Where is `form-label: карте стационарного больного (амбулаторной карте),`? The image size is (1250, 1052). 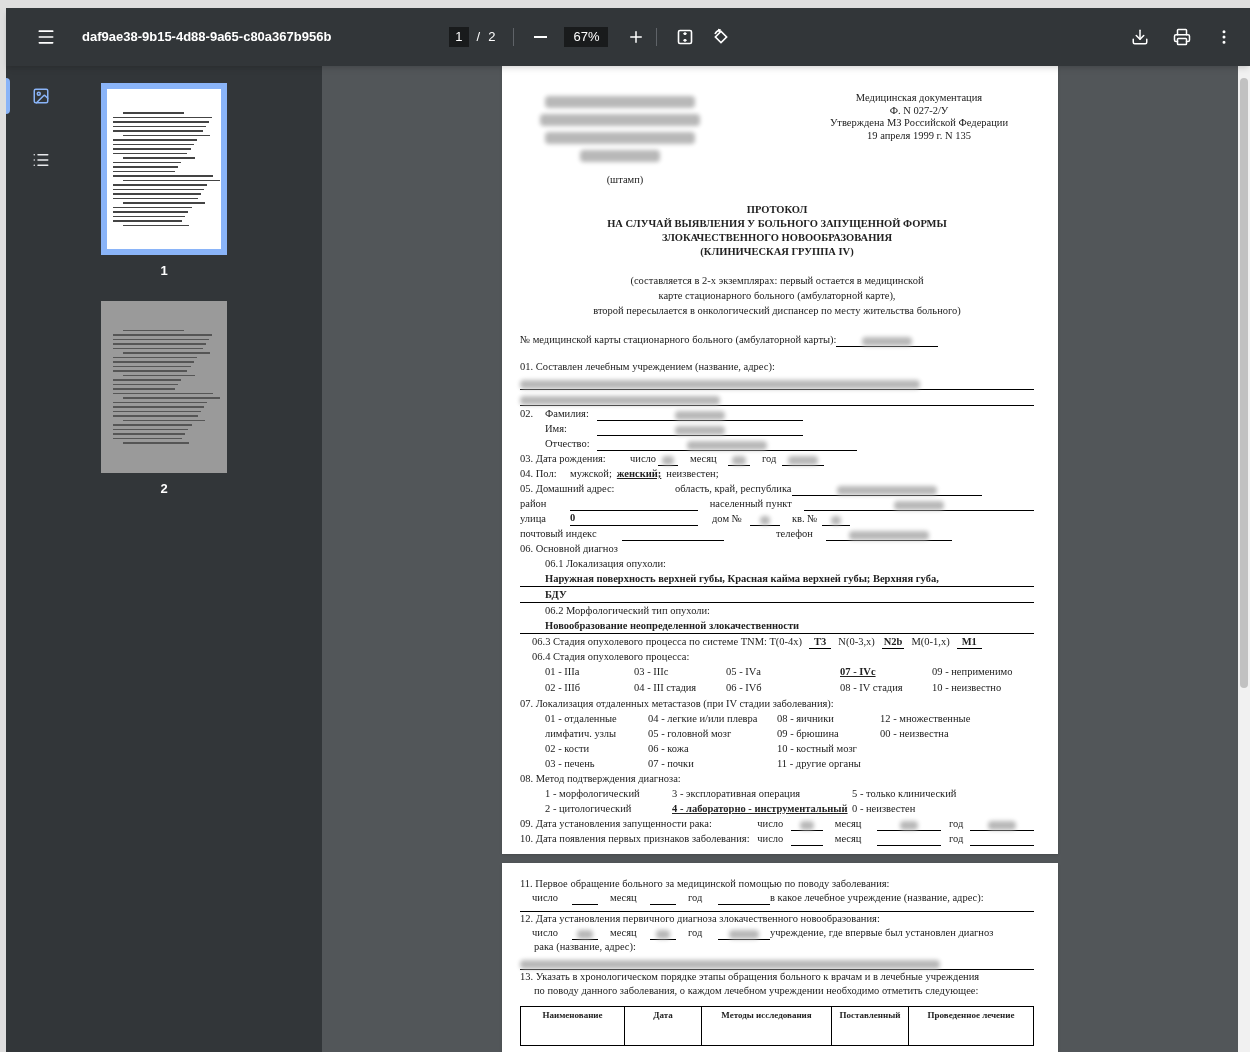
form-label: карте стационарного больного (амбулаторной карте), is located at coordinates (777, 296).